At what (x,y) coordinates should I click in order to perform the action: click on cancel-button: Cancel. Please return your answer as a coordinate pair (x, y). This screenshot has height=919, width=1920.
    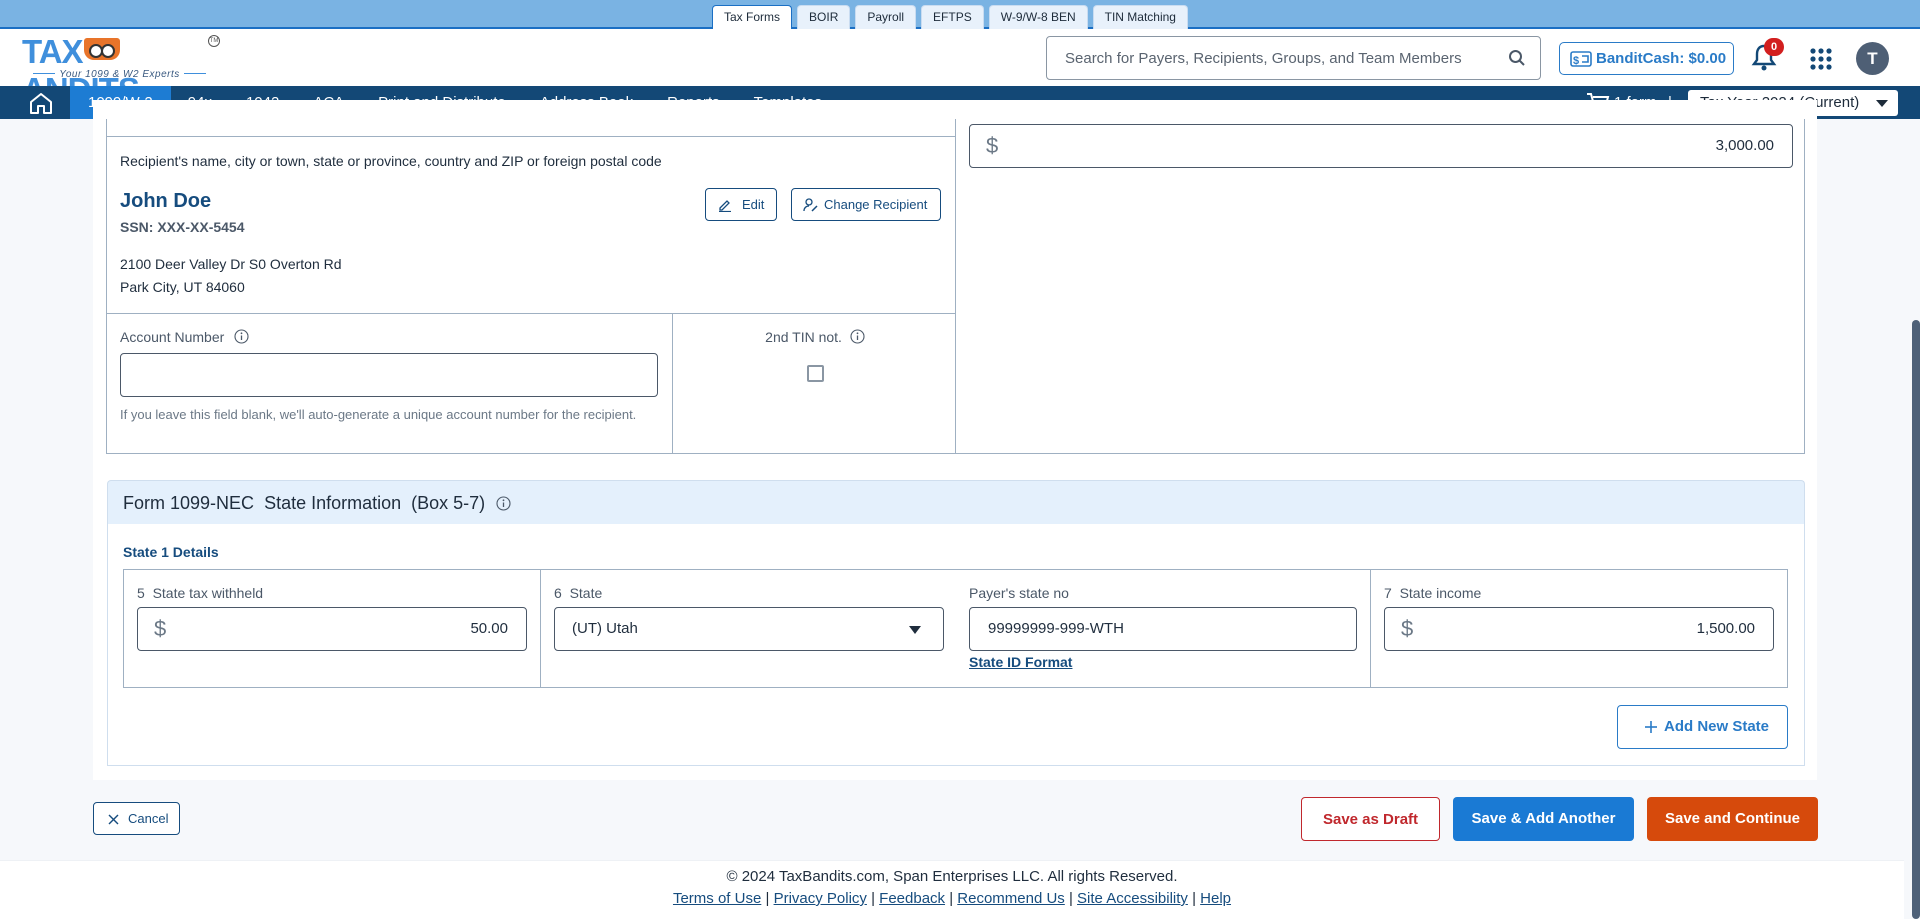
    Looking at the image, I should click on (136, 818).